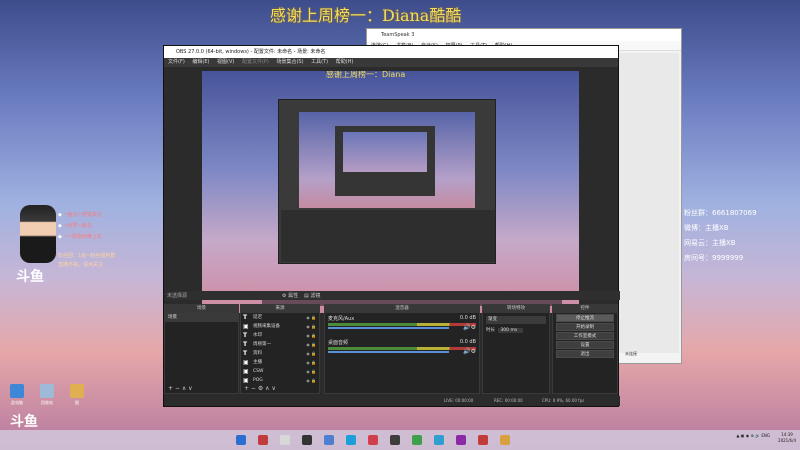  What do you see at coordinates (38, 234) in the screenshot?
I see `streamer-avatar` at bounding box center [38, 234].